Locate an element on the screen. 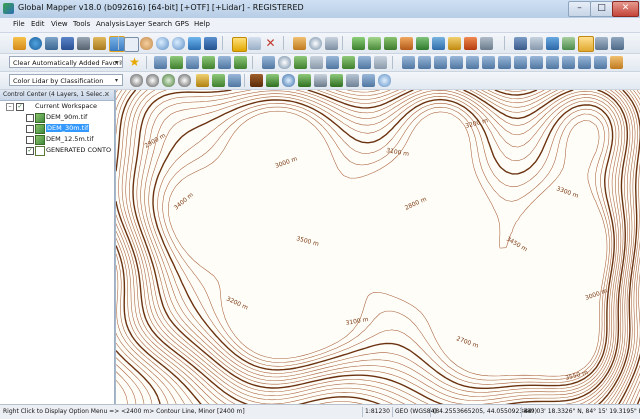 The image size is (640, 419). measure-tool-icon is located at coordinates (299, 43).